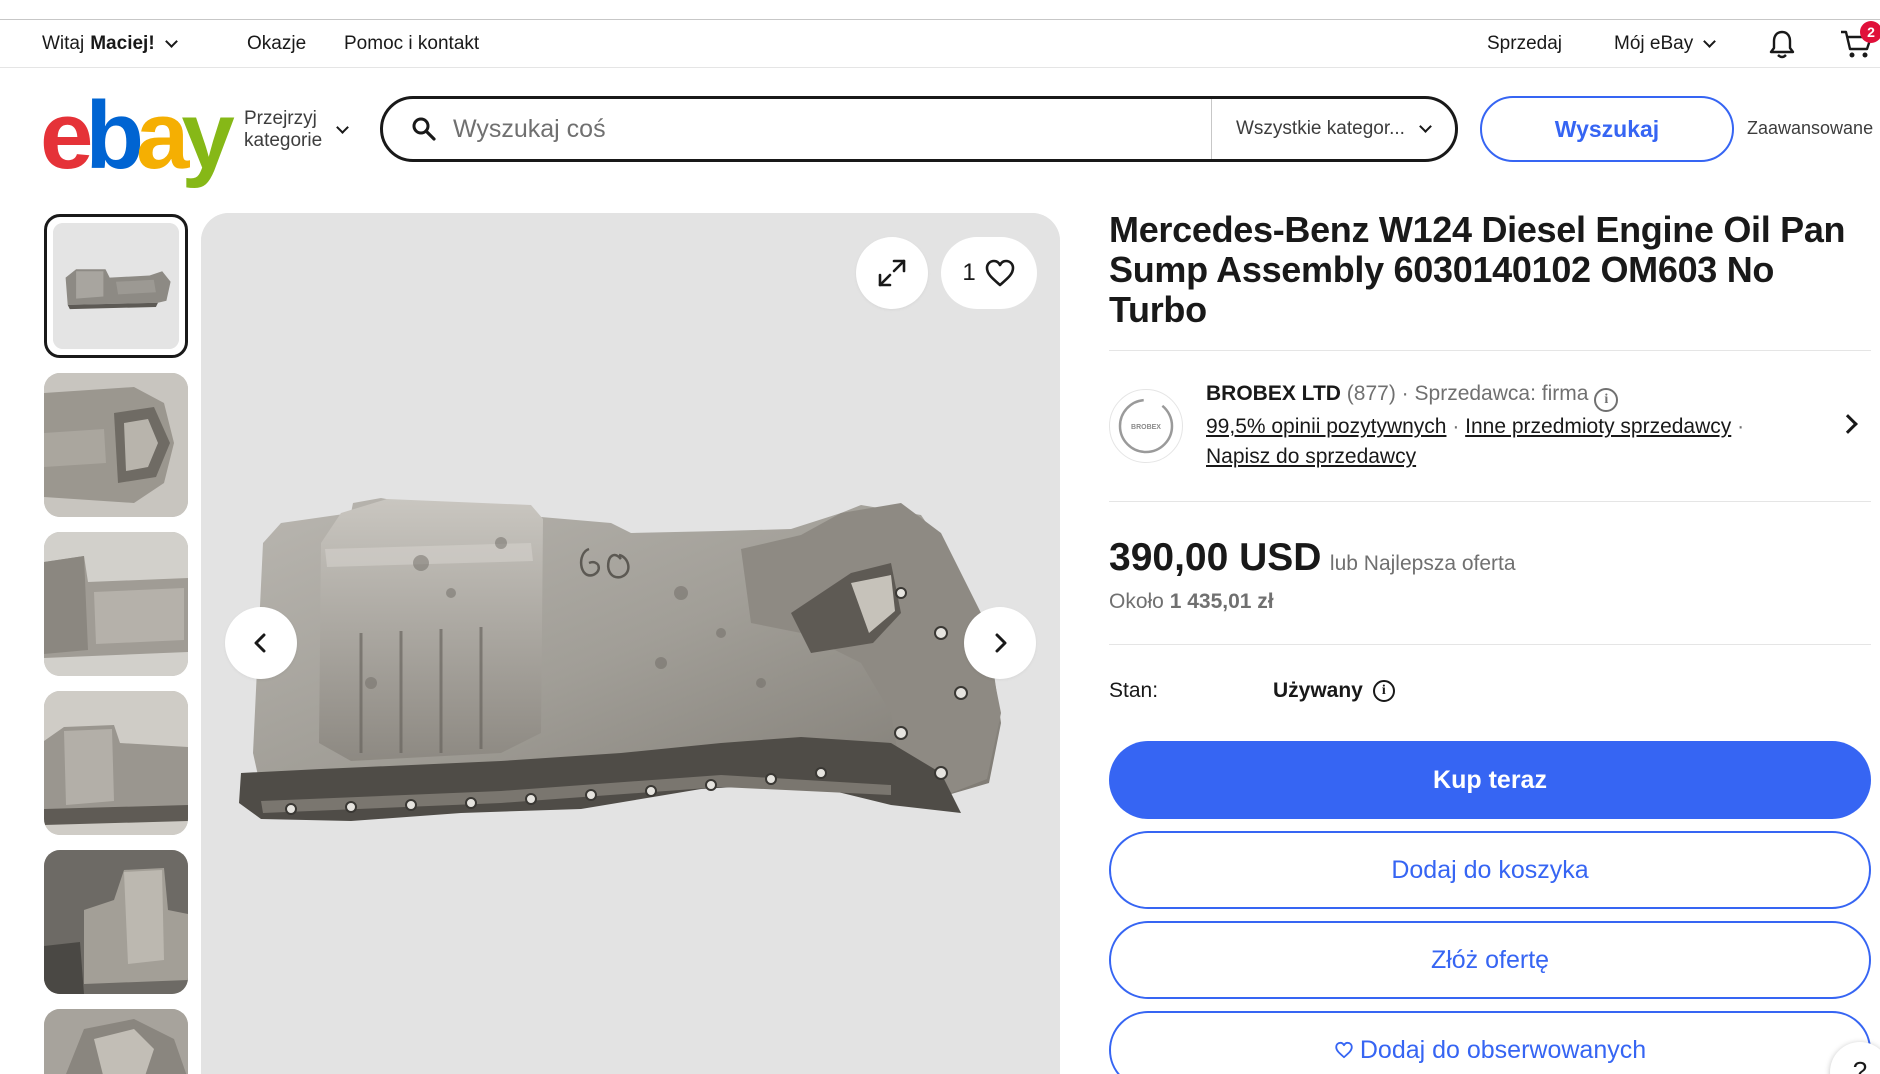 The width and height of the screenshot is (1880, 1074). I want to click on search-button: Wyszukaj, so click(1607, 129).